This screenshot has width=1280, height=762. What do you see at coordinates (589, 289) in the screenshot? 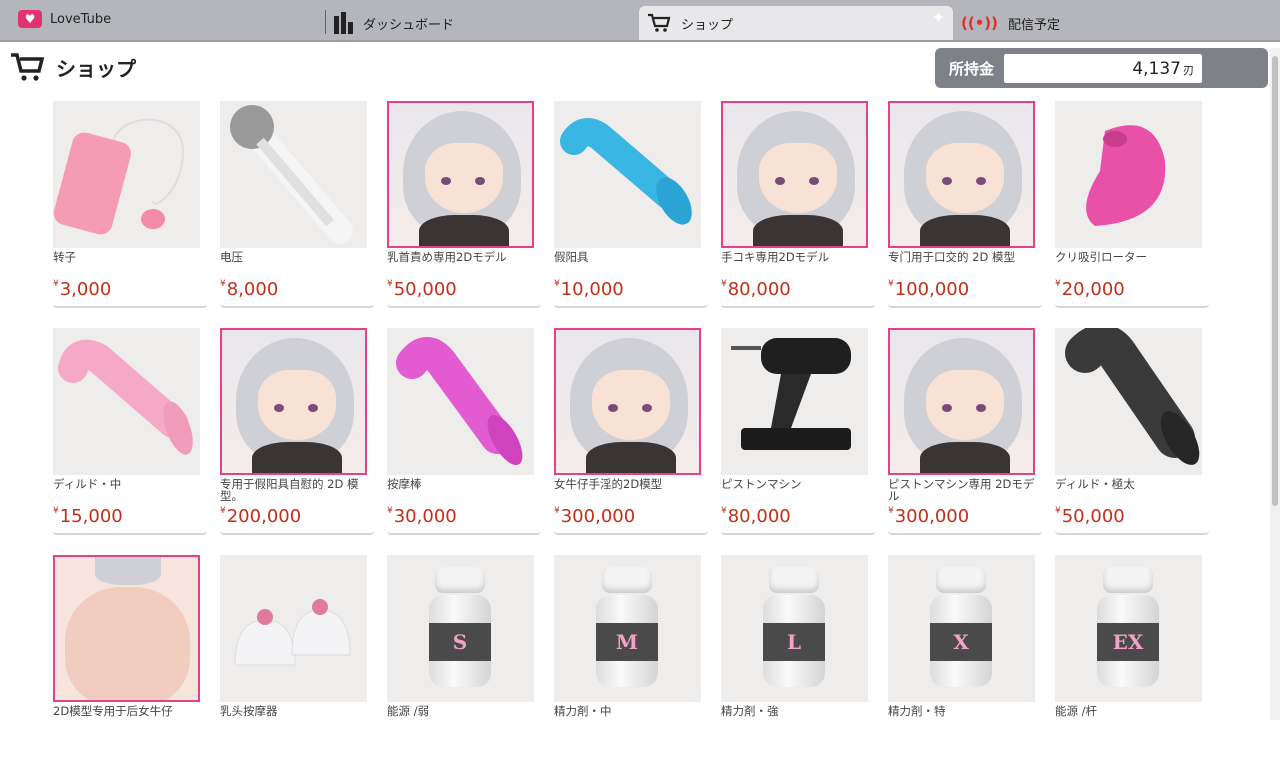
I see `product-price: ¥10,000` at bounding box center [589, 289].